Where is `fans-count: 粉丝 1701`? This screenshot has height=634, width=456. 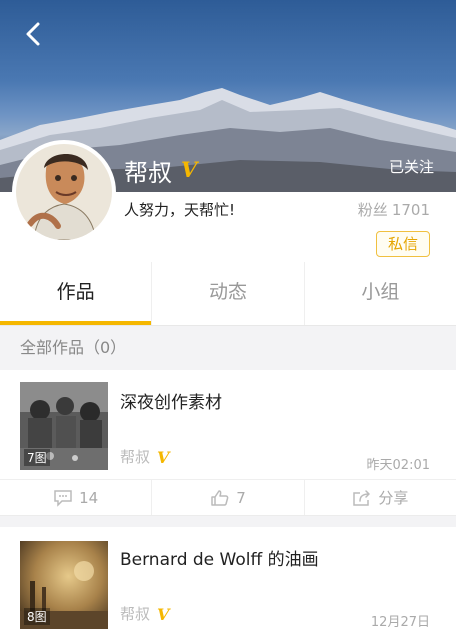 fans-count: 粉丝 1701 is located at coordinates (394, 209).